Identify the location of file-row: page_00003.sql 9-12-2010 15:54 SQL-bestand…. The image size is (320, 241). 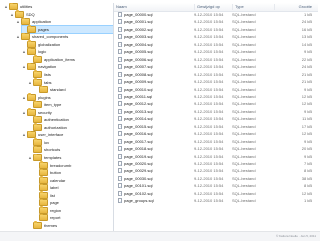
(216, 36).